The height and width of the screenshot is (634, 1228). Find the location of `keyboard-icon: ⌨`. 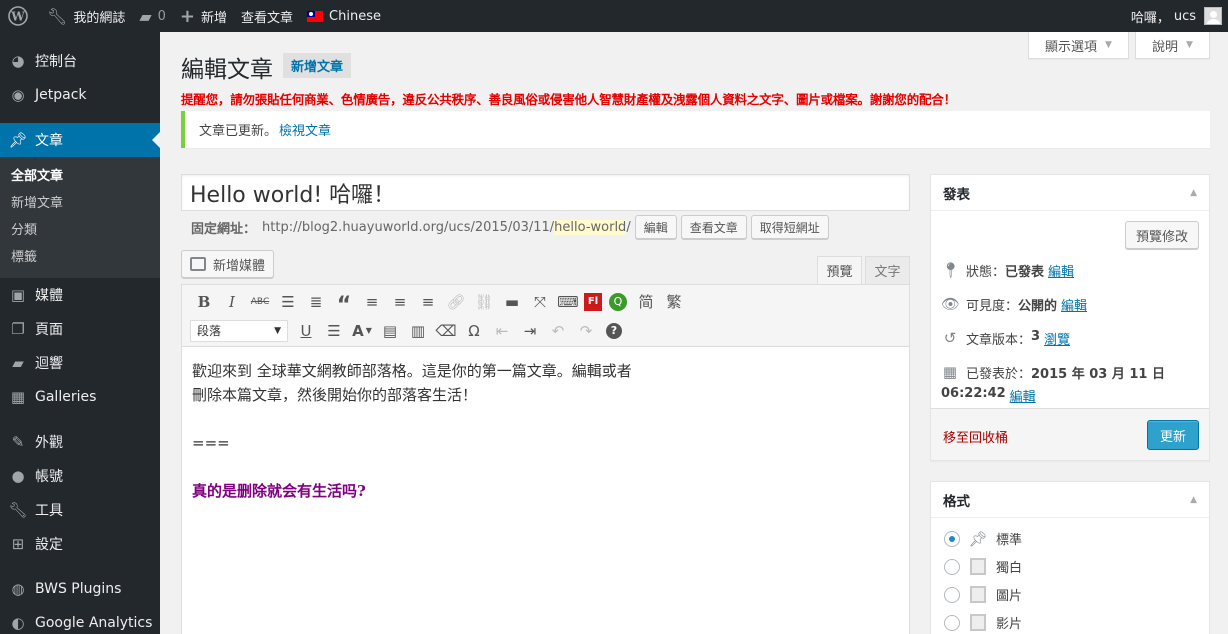

keyboard-icon: ⌨ is located at coordinates (568, 302).